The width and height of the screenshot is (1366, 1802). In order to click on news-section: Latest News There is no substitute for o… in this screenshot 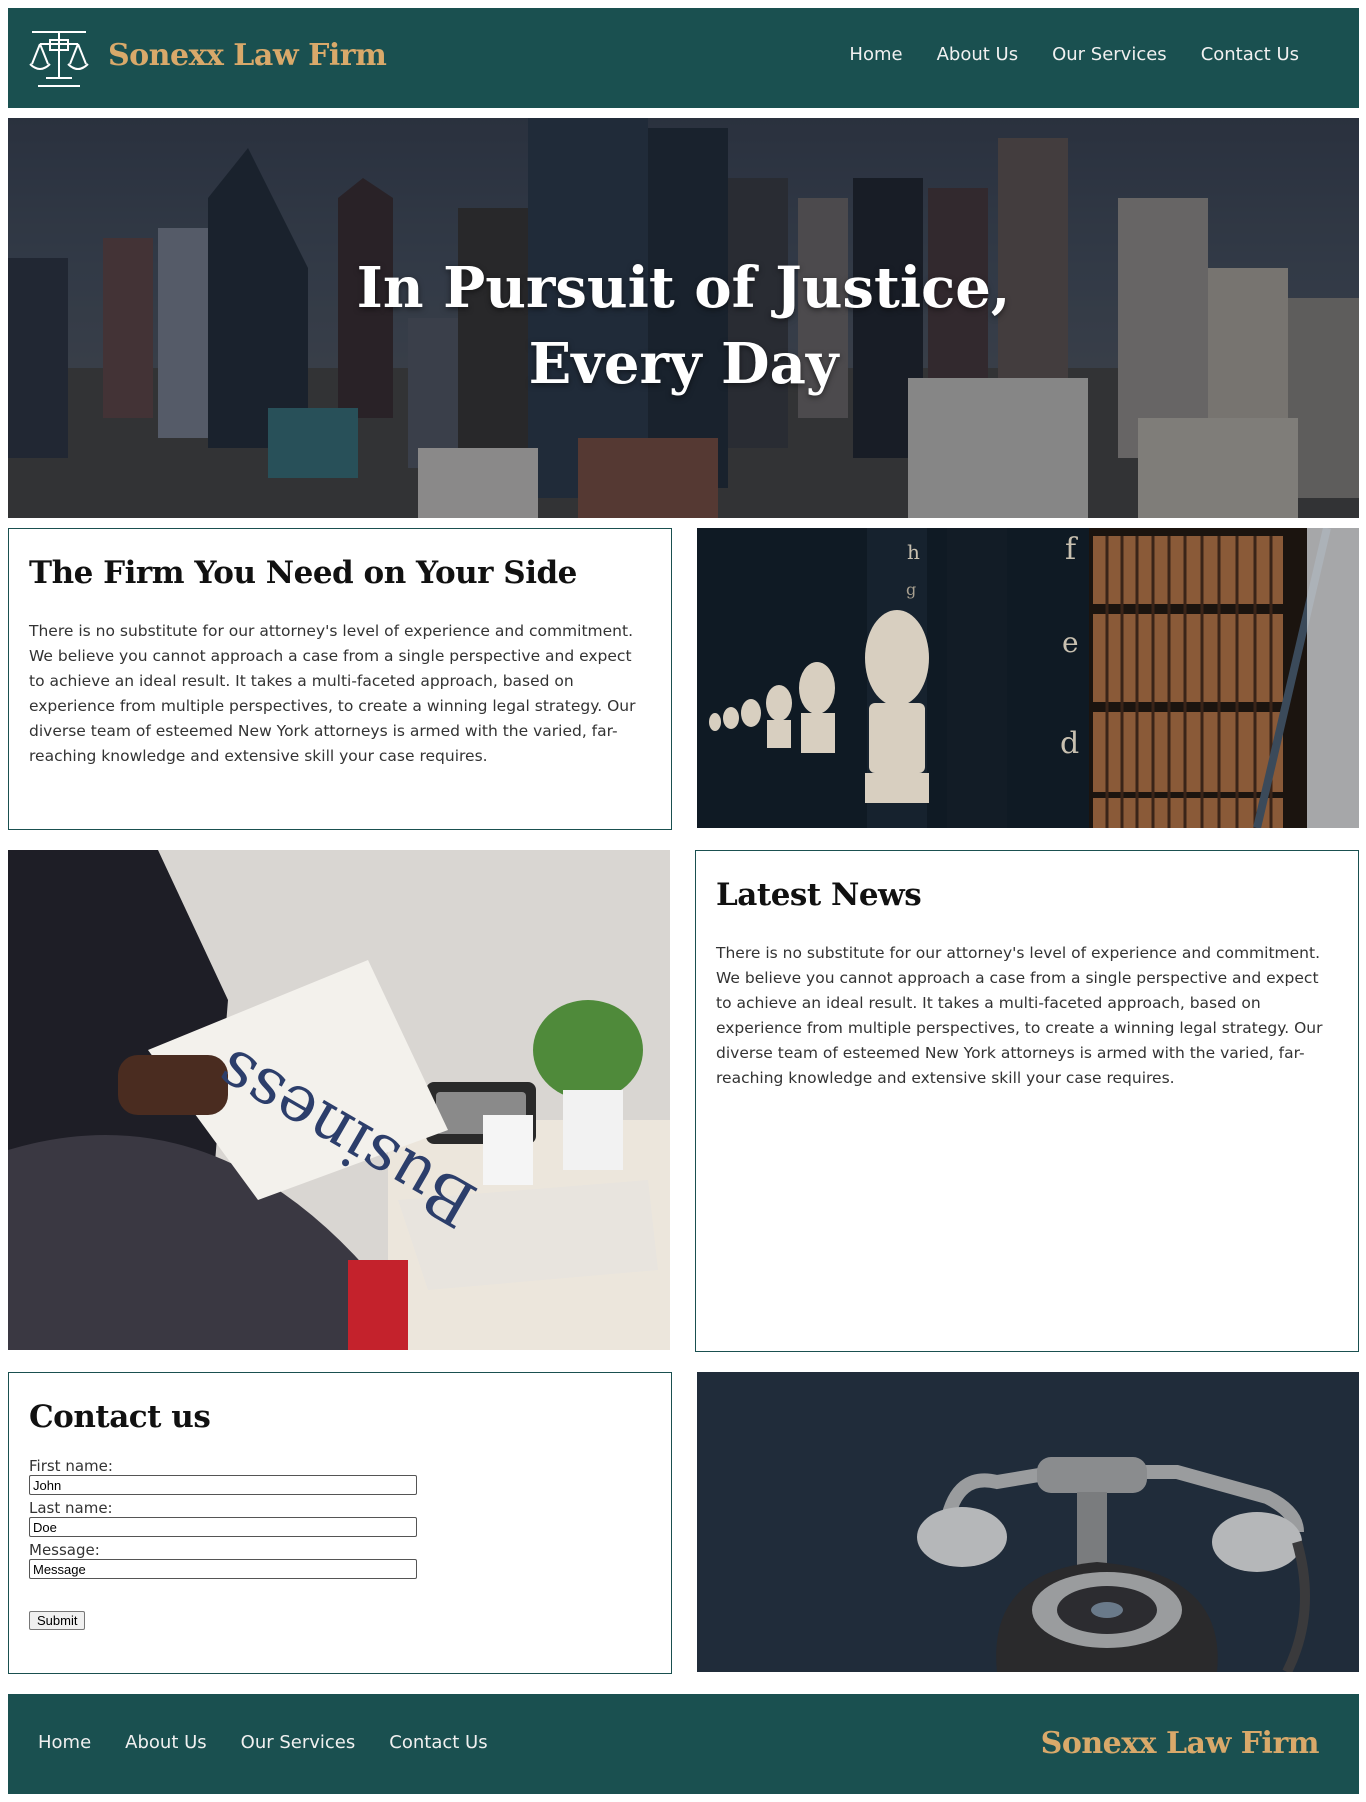, I will do `click(1027, 1101)`.